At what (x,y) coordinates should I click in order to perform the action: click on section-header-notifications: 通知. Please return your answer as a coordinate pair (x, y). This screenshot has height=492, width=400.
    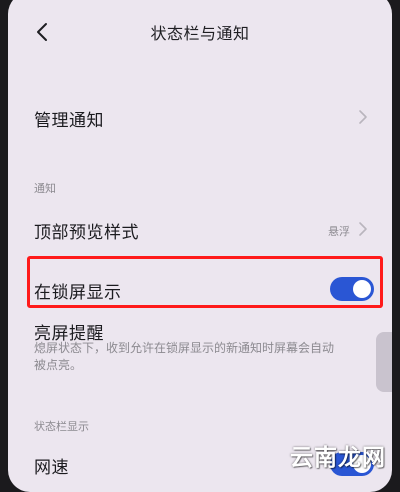
    Looking at the image, I should click on (45, 188).